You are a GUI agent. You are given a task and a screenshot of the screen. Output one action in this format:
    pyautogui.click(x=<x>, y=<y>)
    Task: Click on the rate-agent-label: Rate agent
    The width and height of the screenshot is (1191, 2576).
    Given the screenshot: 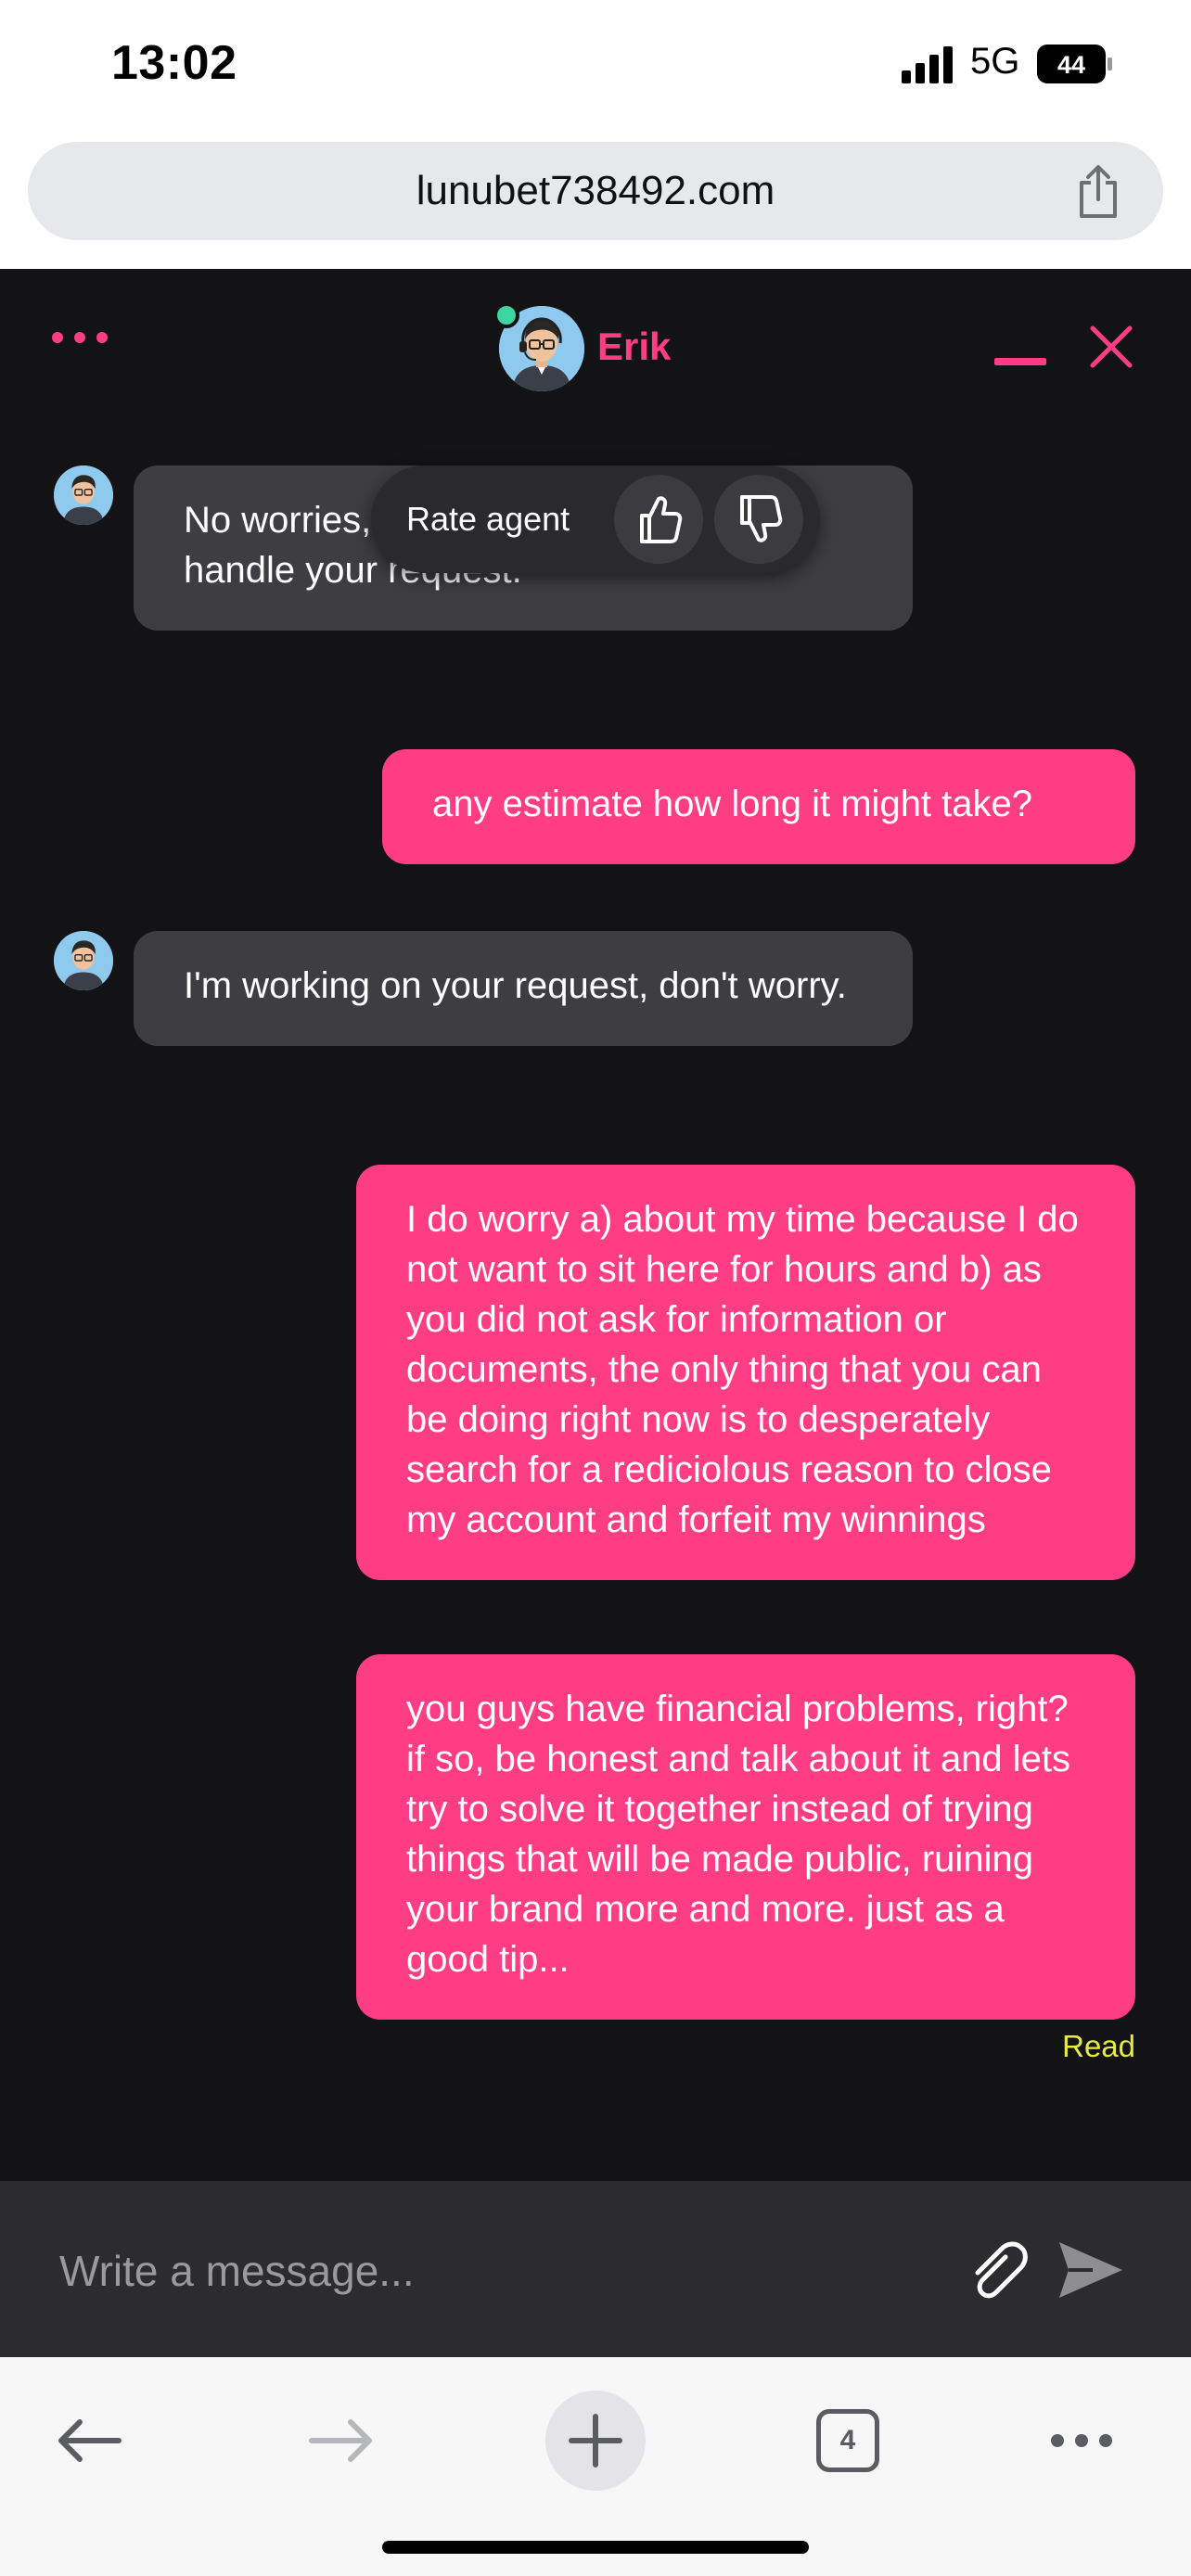 What is the action you would take?
    pyautogui.click(x=488, y=519)
    